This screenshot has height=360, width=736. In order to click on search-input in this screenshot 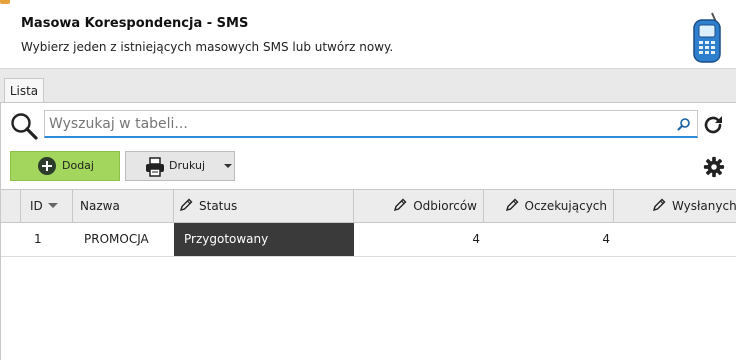, I will do `click(371, 124)`.